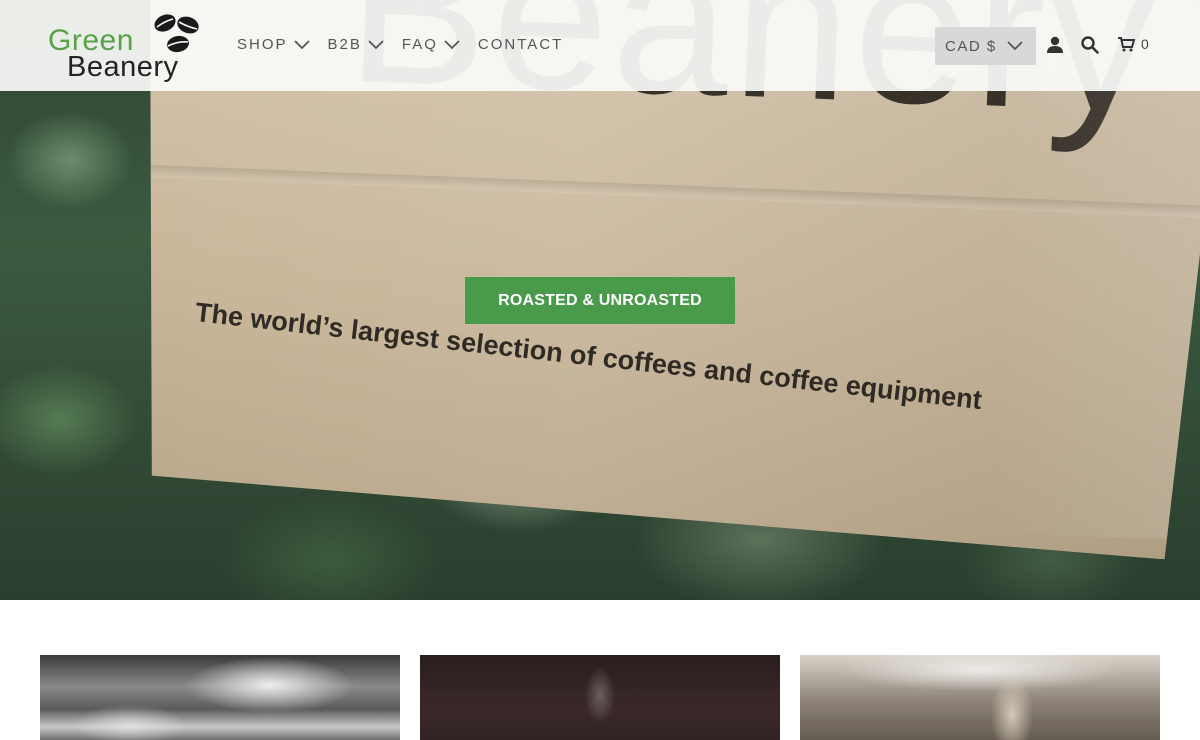  What do you see at coordinates (123, 67) in the screenshot?
I see `logo-word-beanery: Beanery` at bounding box center [123, 67].